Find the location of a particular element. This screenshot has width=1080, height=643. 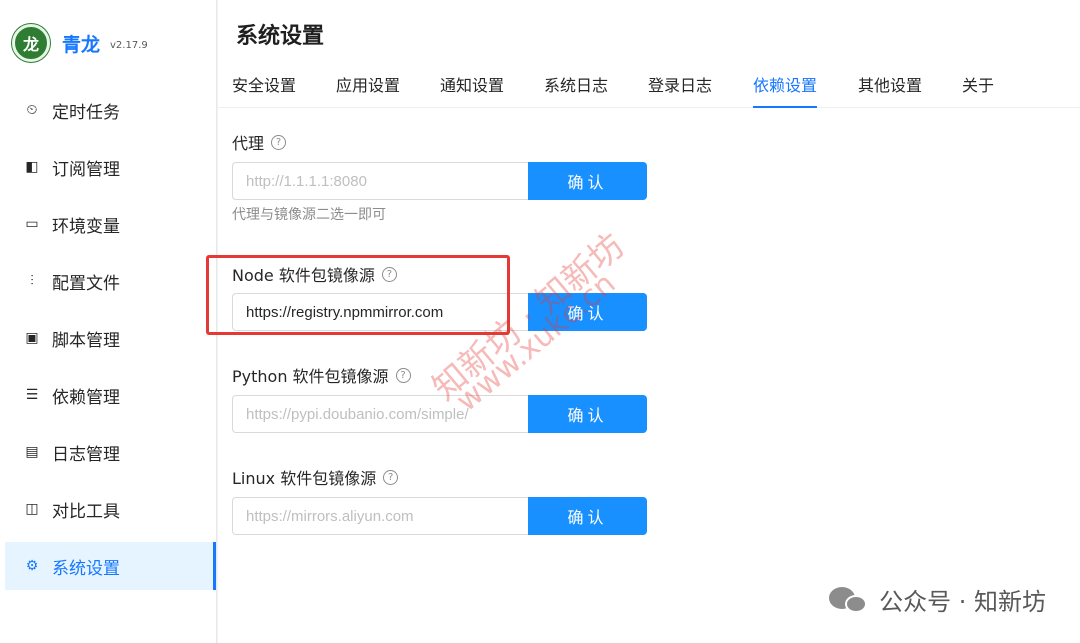

sidebar-item-label: 依赖管理 is located at coordinates (86, 397).